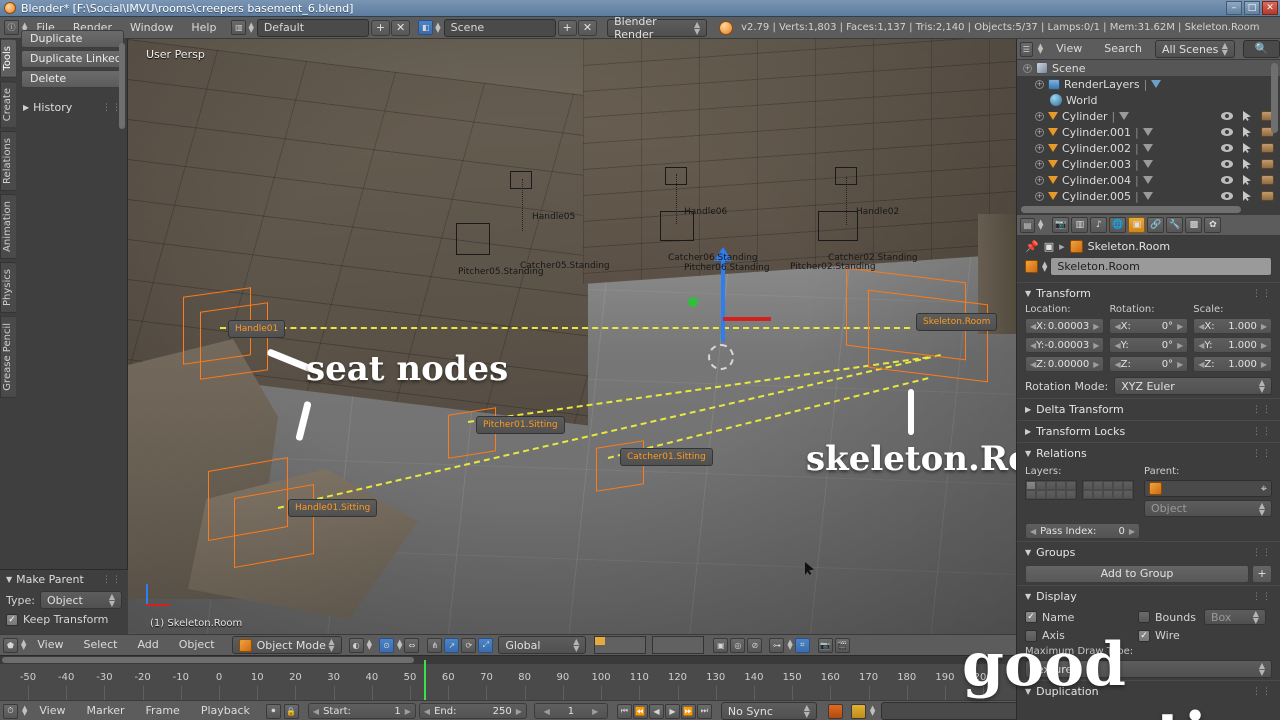  What do you see at coordinates (1270, 8) in the screenshot?
I see `close-button: ✕` at bounding box center [1270, 8].